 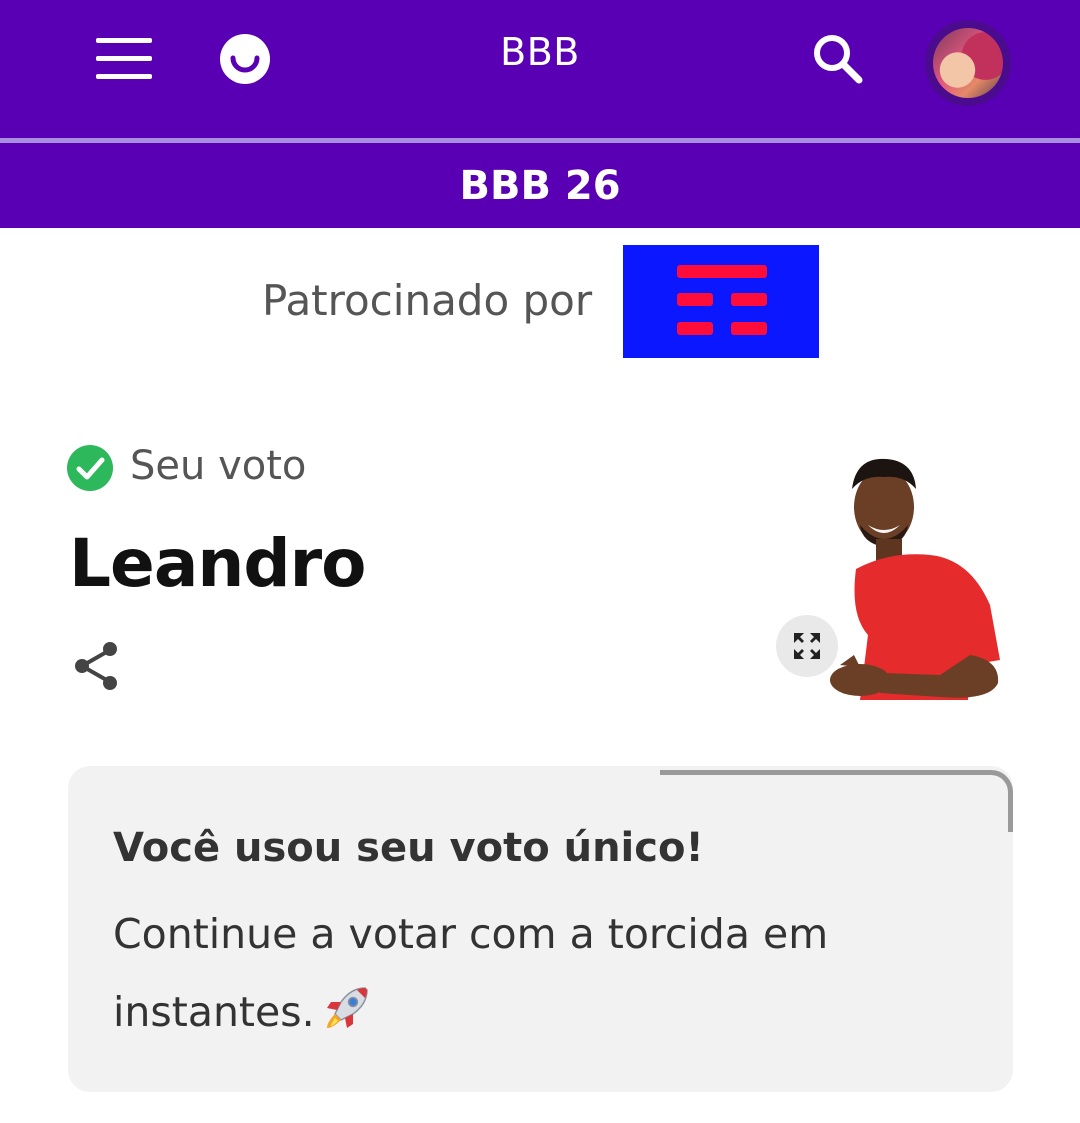 I want to click on smile-logo-icon, so click(x=245, y=59).